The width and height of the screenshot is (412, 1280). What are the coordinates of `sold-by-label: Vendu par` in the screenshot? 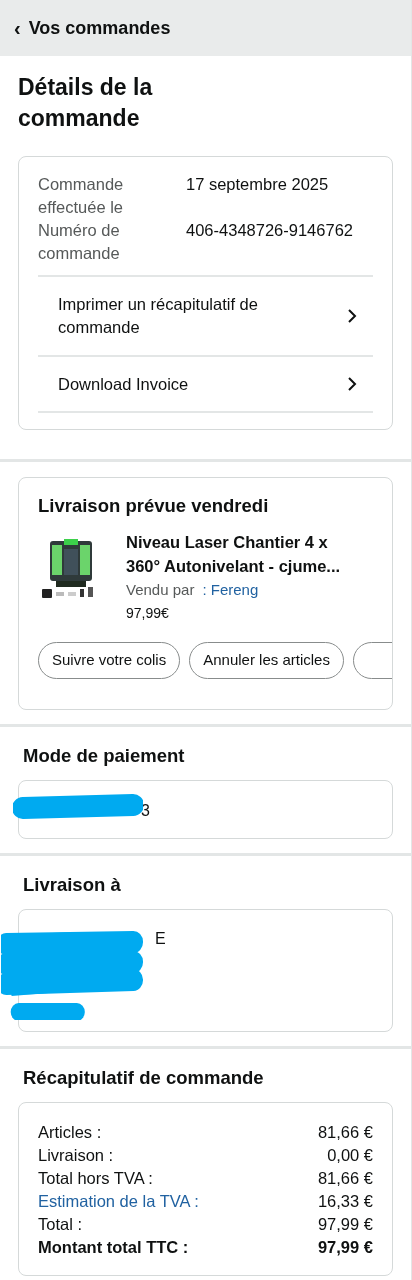 It's located at (160, 590).